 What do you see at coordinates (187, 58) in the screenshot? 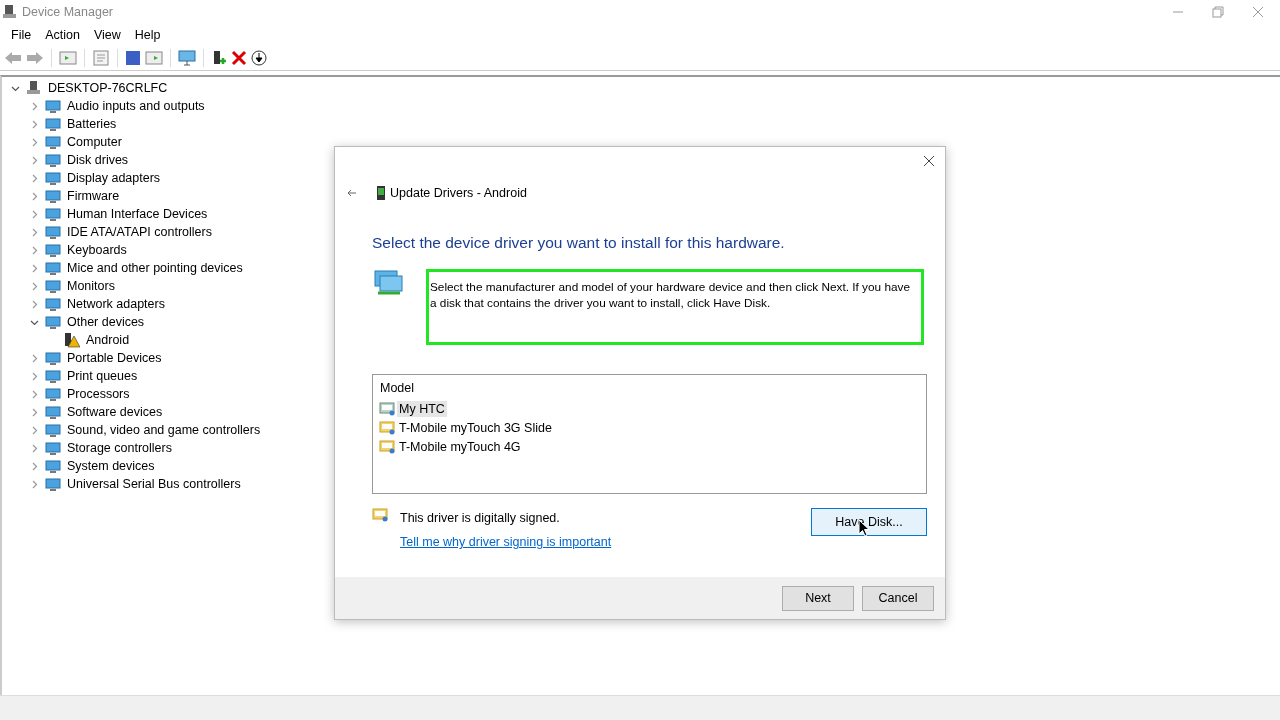
I see `monitor-icon` at bounding box center [187, 58].